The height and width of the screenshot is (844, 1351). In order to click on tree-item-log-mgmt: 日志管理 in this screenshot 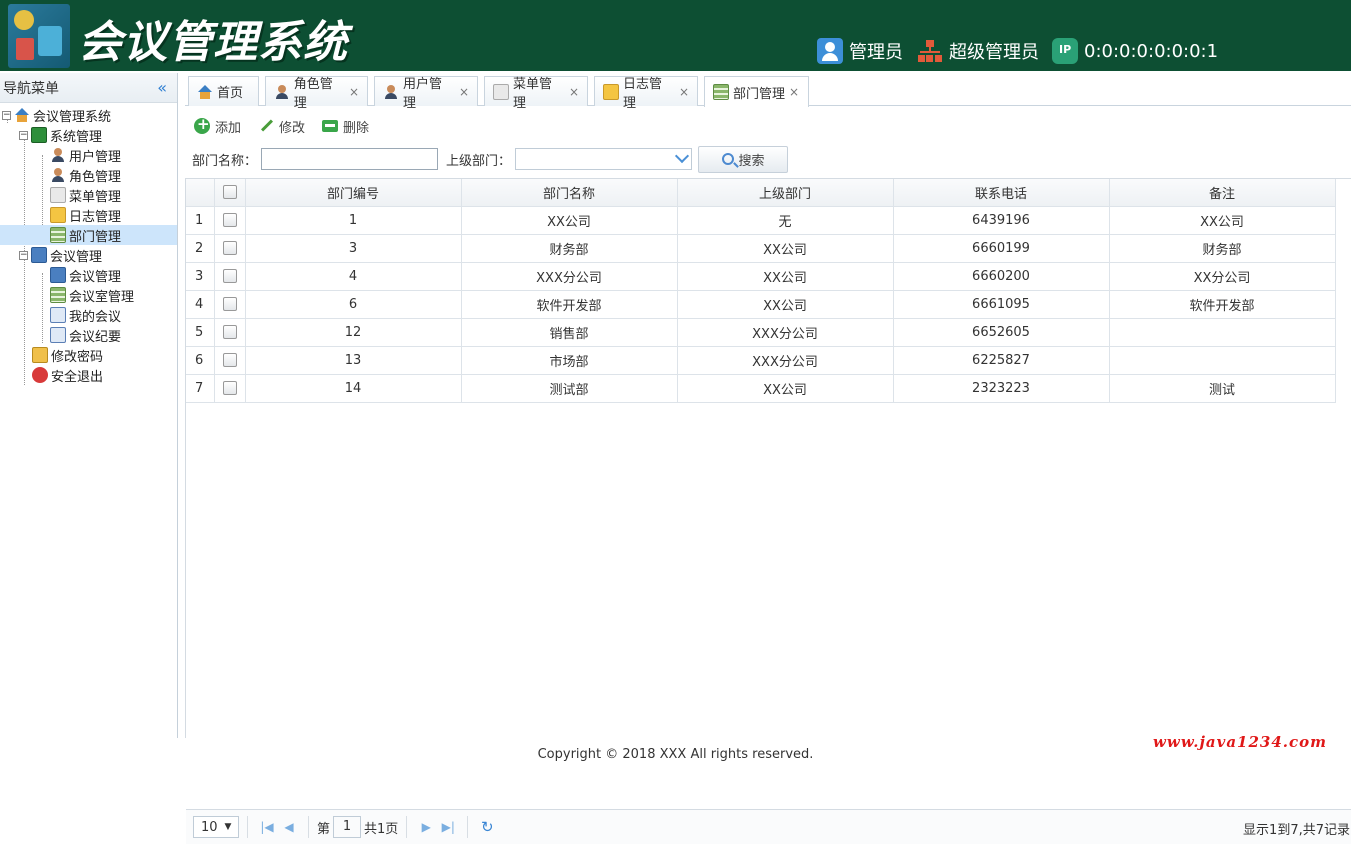, I will do `click(88, 215)`.